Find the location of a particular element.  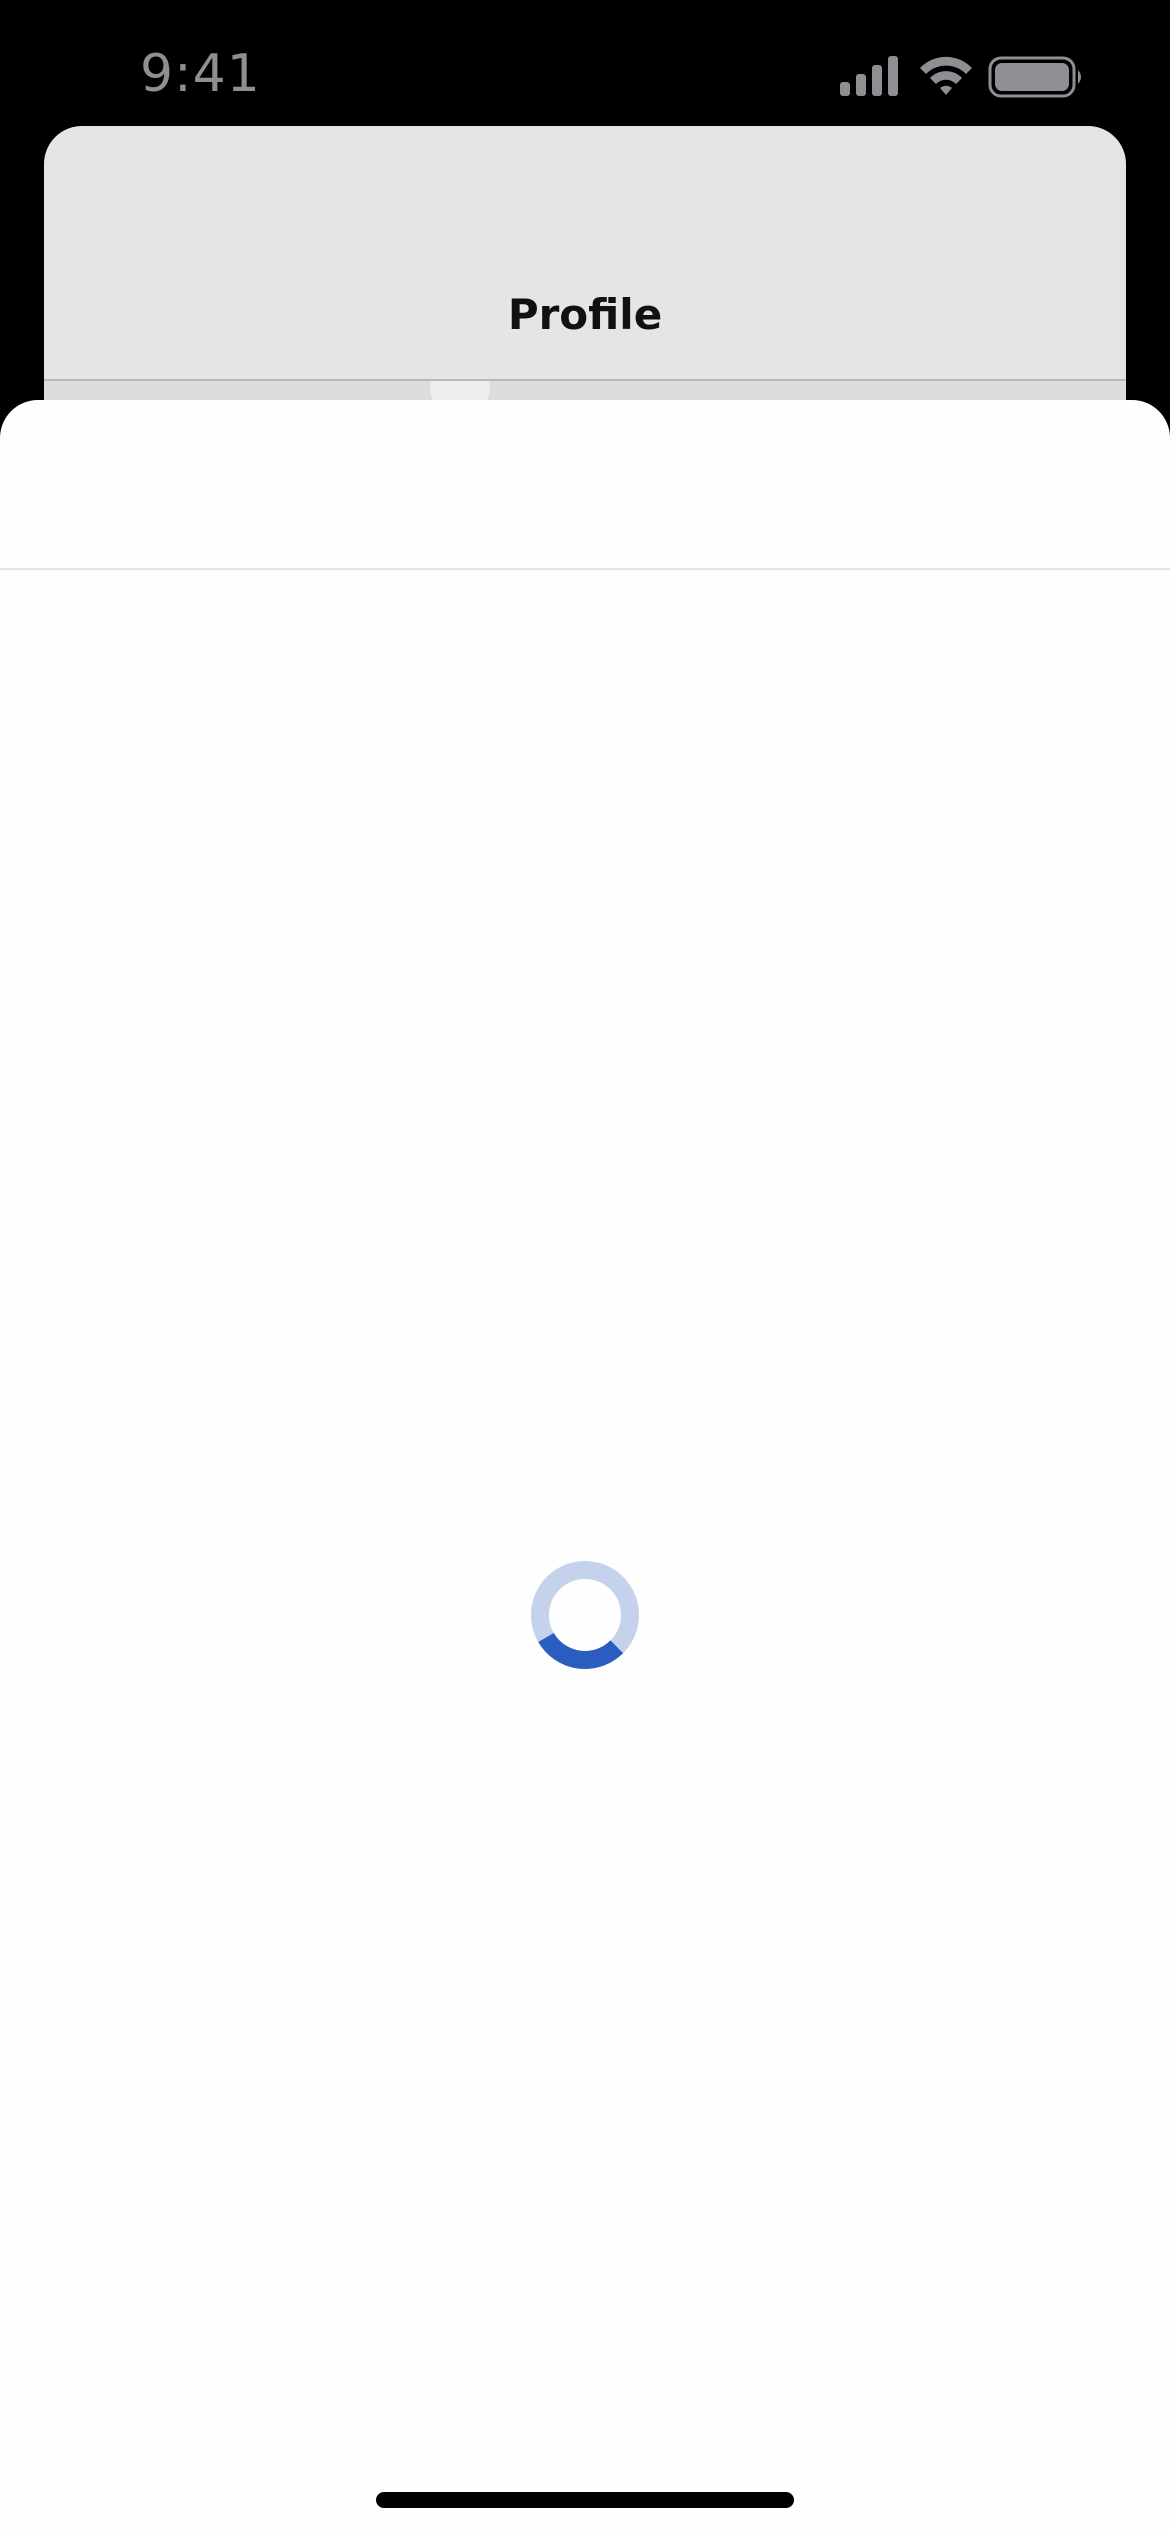

modal-sheet-divider is located at coordinates (585, 569).